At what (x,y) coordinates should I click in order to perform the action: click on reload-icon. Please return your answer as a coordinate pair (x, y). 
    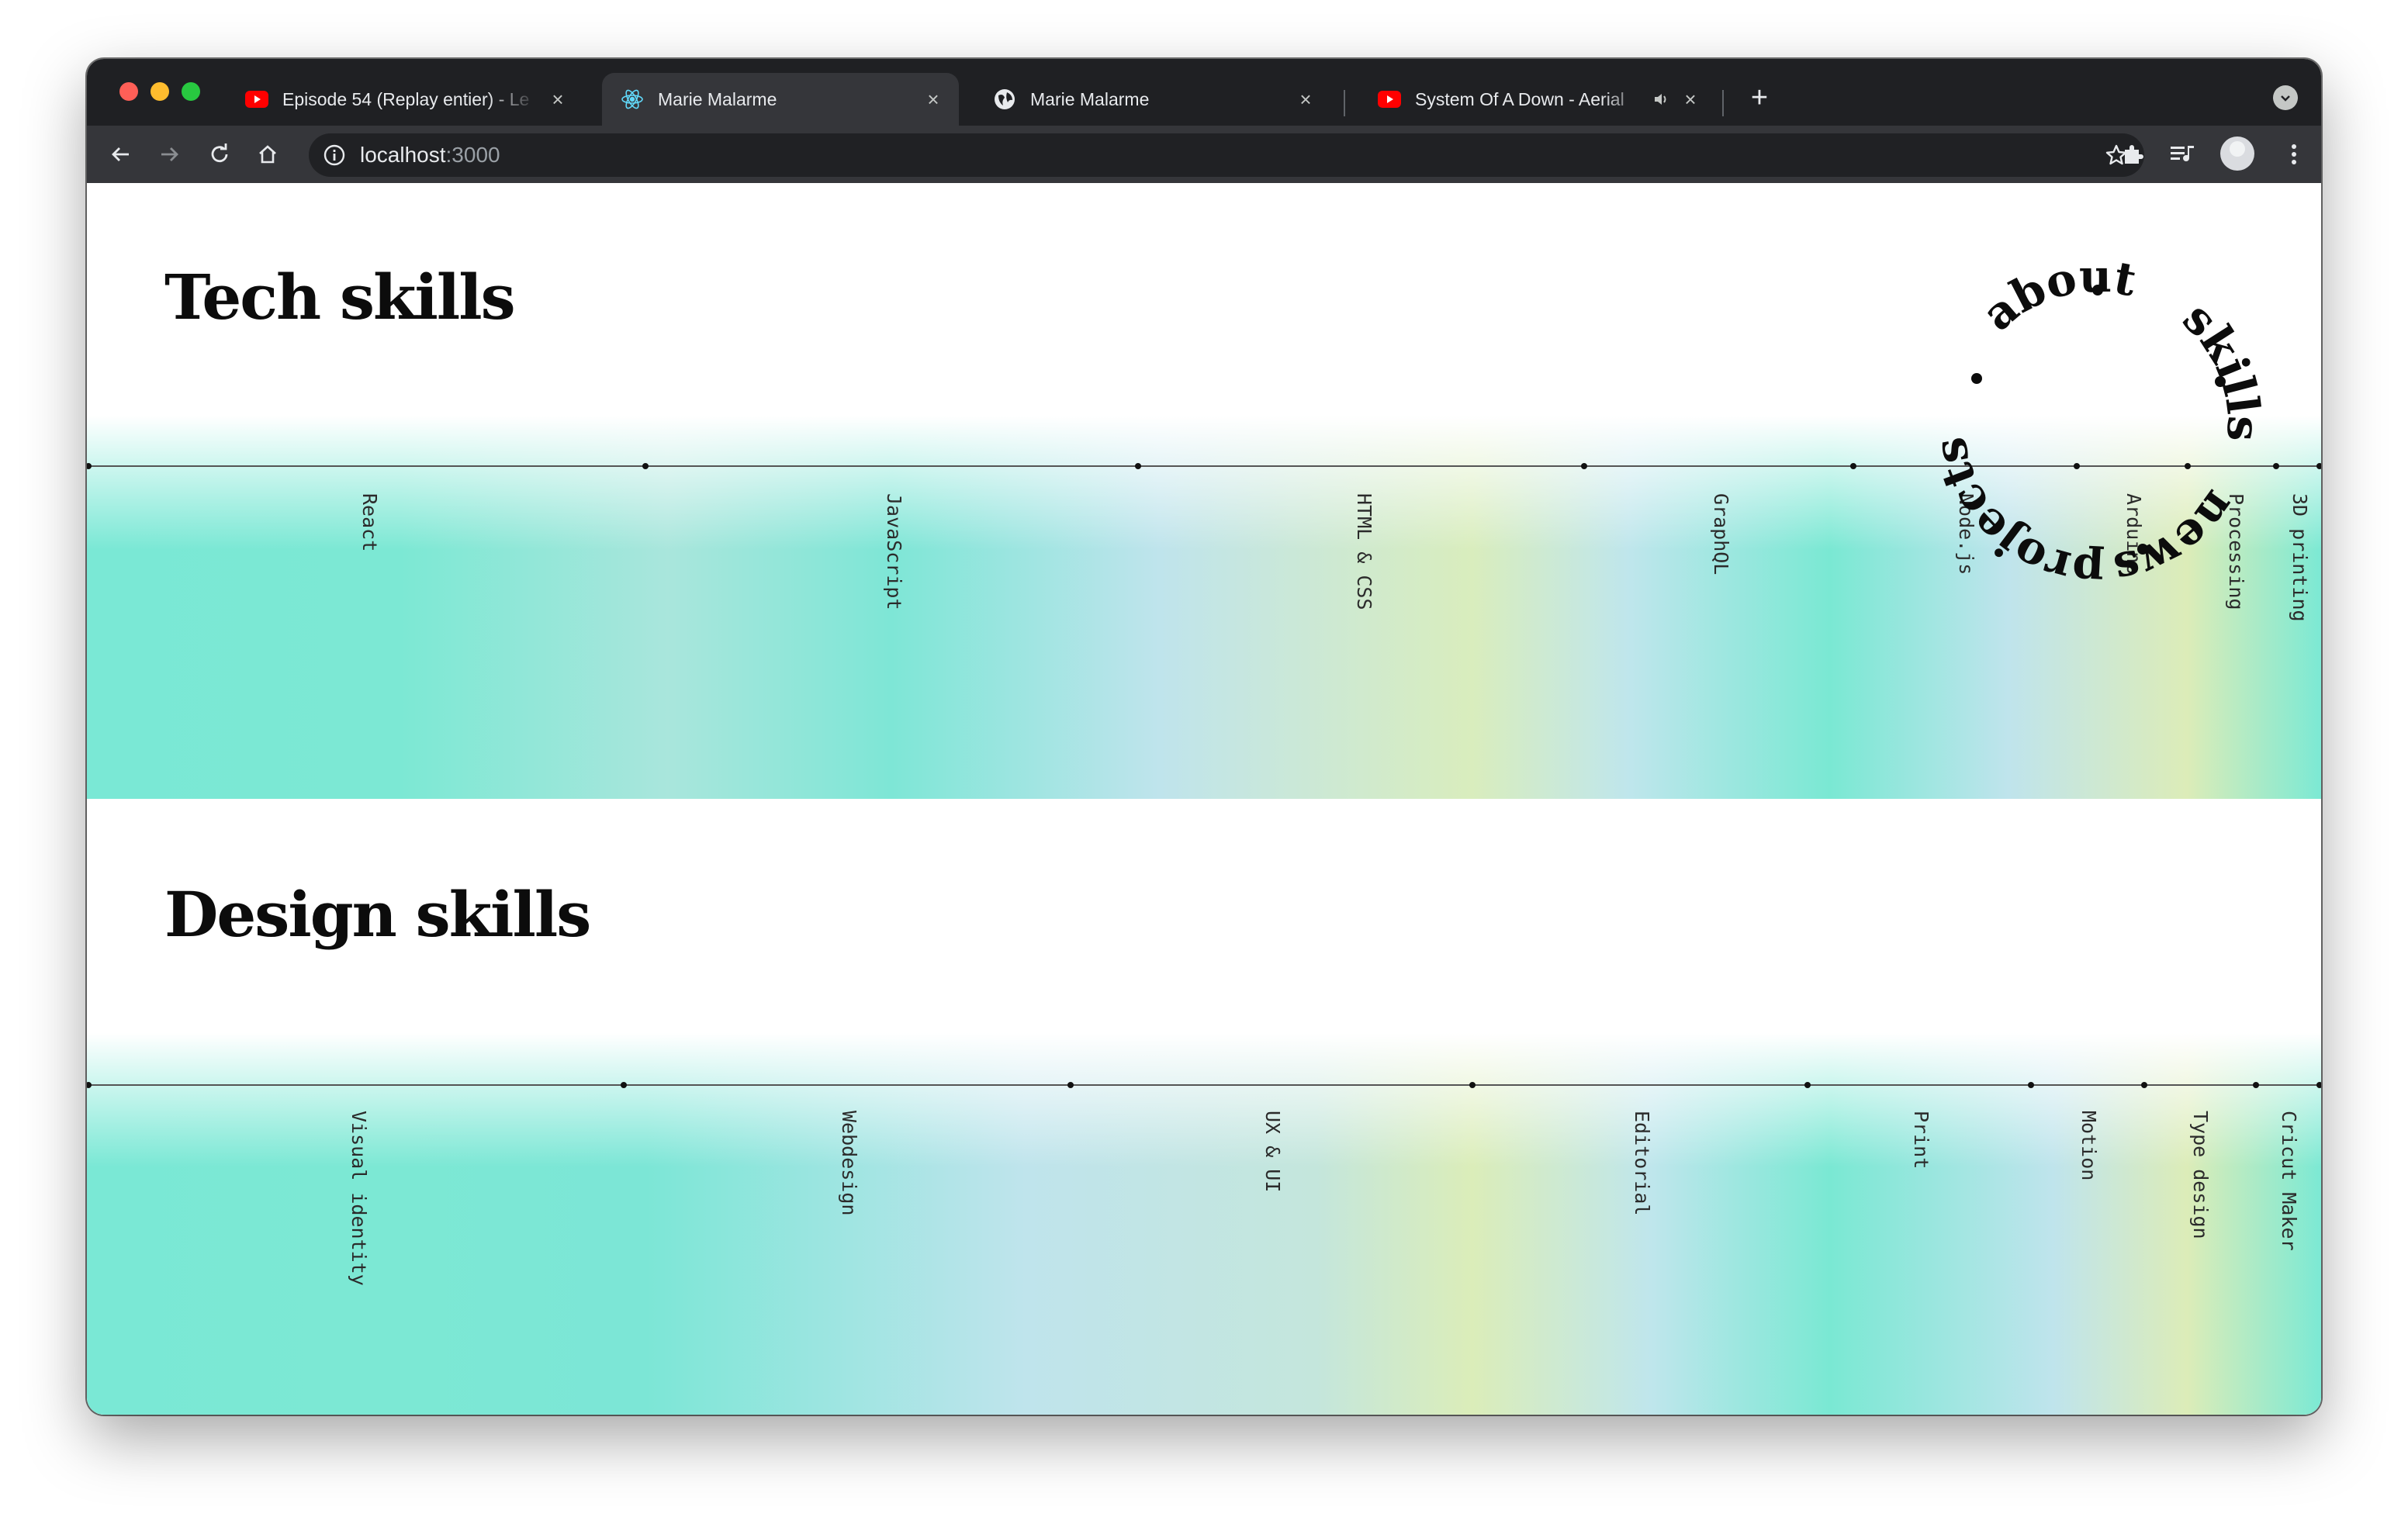
    Looking at the image, I should click on (220, 153).